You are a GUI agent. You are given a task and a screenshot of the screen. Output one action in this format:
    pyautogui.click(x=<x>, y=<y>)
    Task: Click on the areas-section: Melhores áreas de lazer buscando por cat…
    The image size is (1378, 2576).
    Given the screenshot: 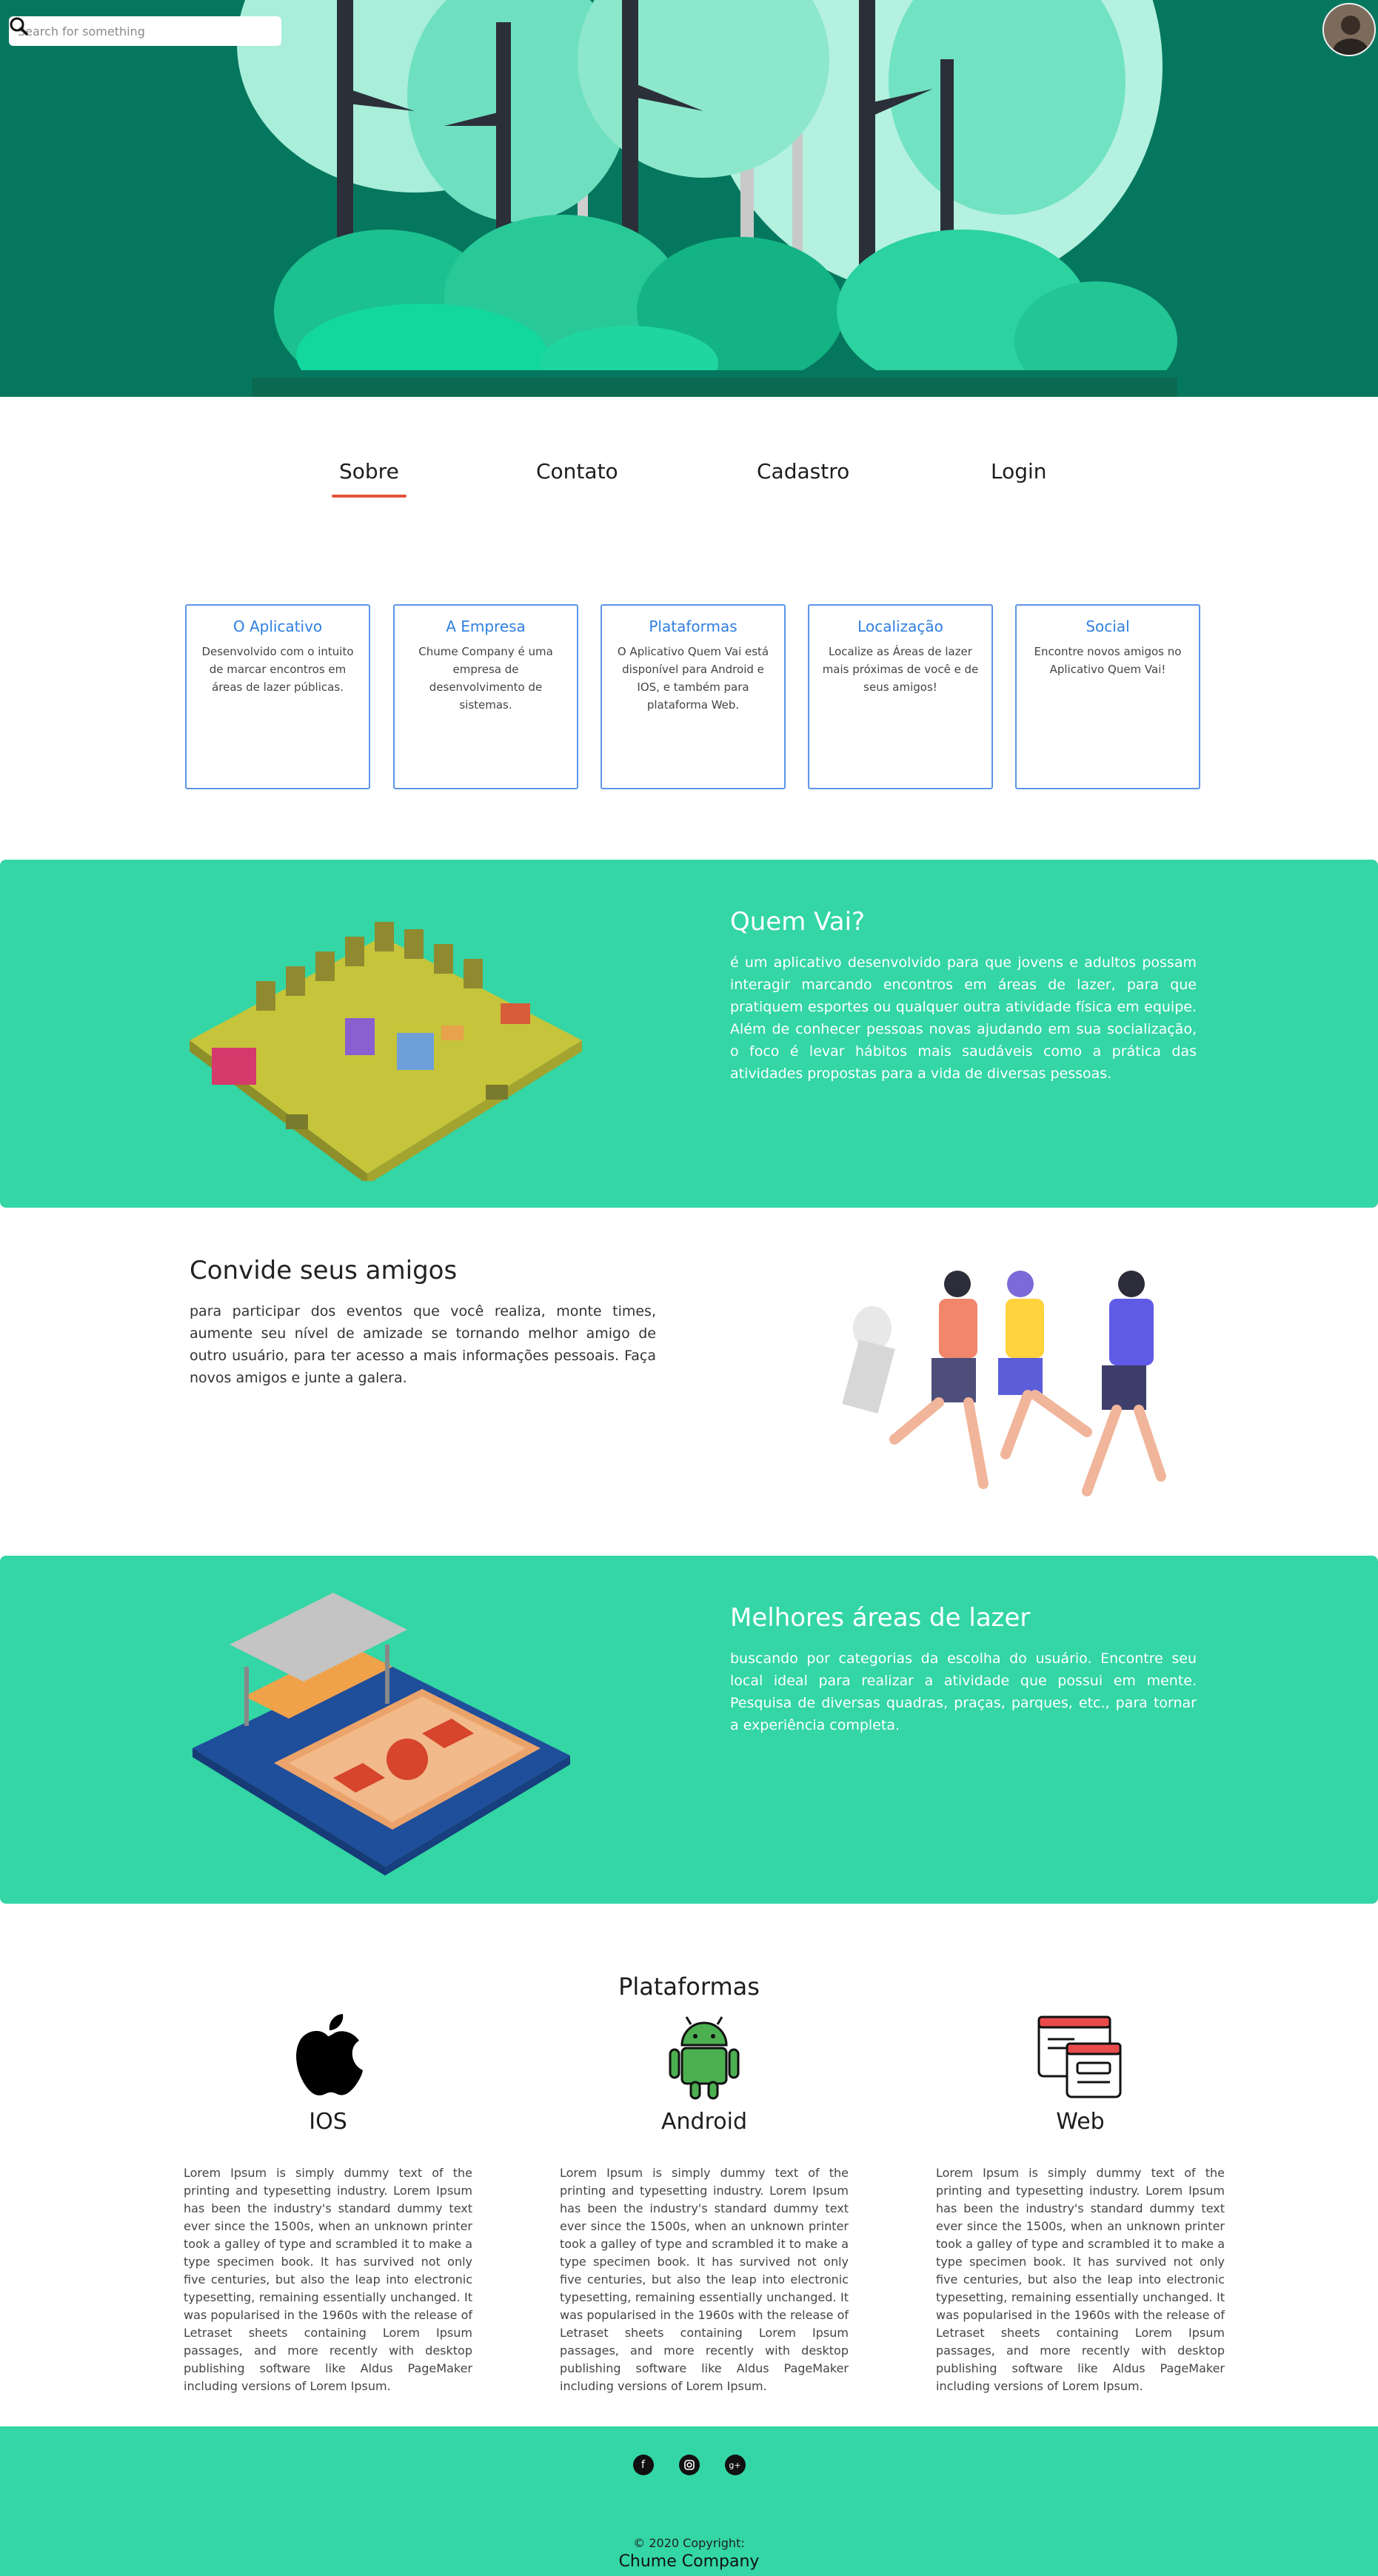 What is the action you would take?
    pyautogui.click(x=689, y=1730)
    